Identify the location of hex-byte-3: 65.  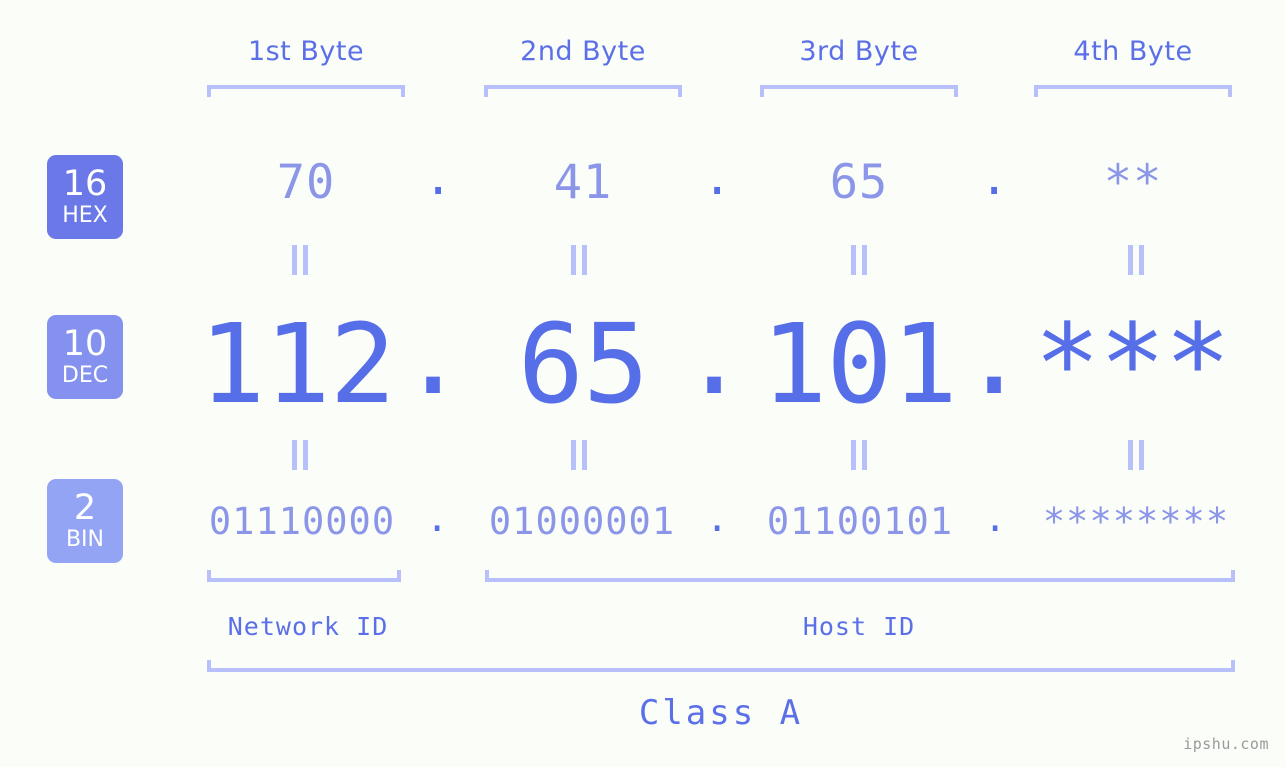
(859, 182).